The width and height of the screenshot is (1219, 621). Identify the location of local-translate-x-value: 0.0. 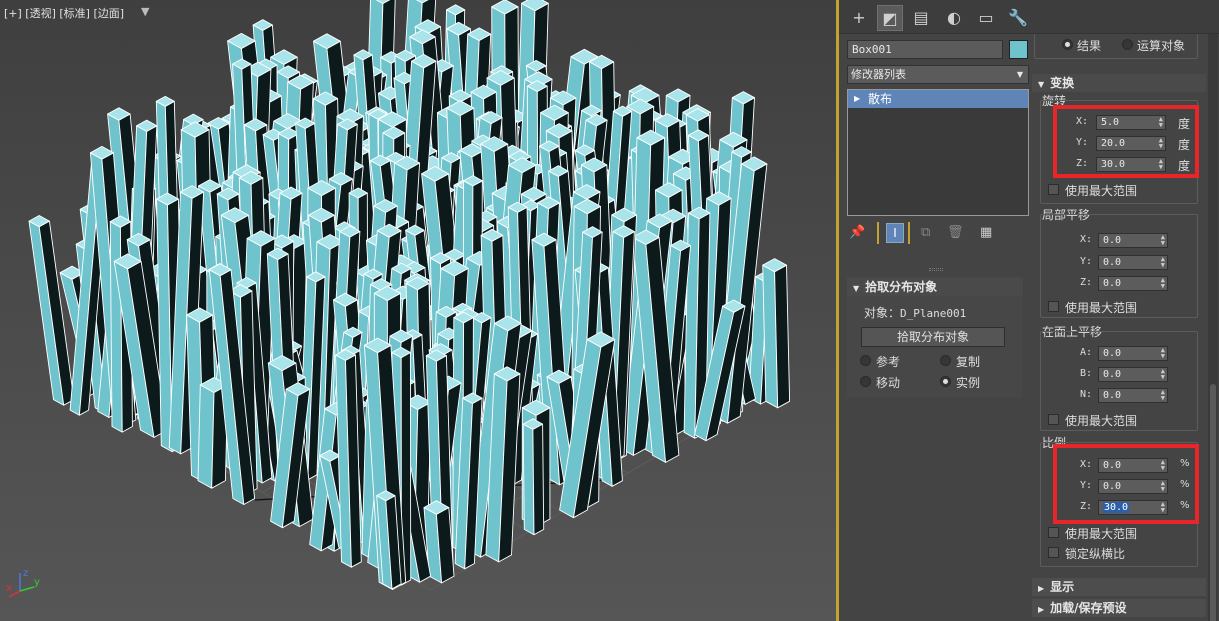
(1112, 240).